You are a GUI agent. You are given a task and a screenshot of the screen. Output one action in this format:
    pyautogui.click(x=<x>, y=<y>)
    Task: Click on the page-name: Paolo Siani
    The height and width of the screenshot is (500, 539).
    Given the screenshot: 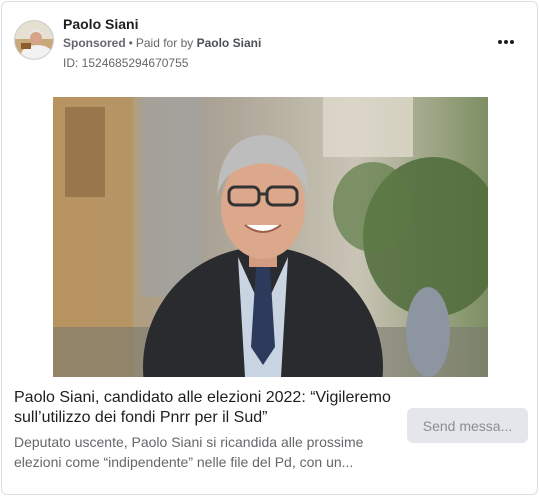 What is the action you would take?
    pyautogui.click(x=100, y=24)
    